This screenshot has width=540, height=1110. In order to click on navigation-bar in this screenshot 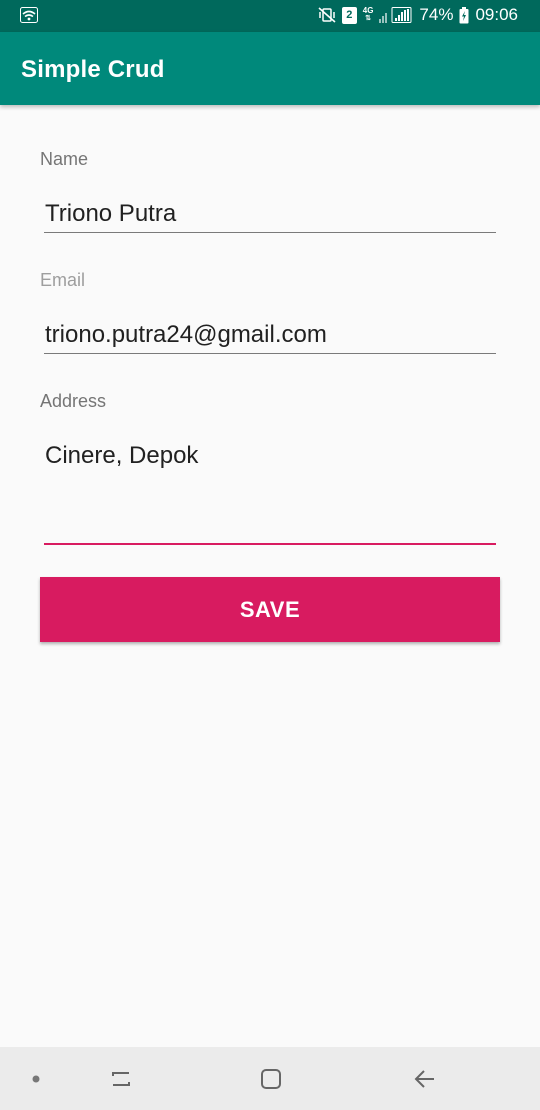, I will do `click(270, 1078)`.